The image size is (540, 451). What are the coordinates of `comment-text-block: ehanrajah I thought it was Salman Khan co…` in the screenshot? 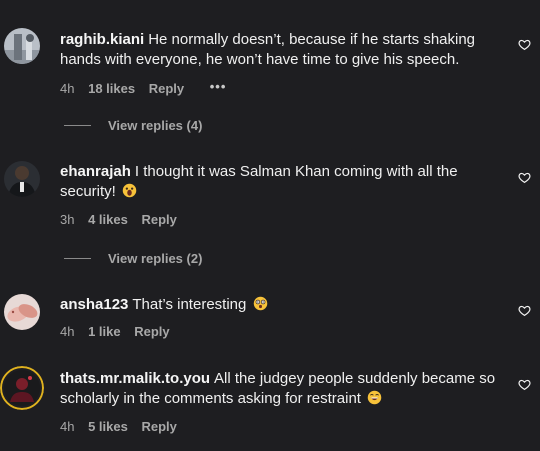 It's located at (280, 182).